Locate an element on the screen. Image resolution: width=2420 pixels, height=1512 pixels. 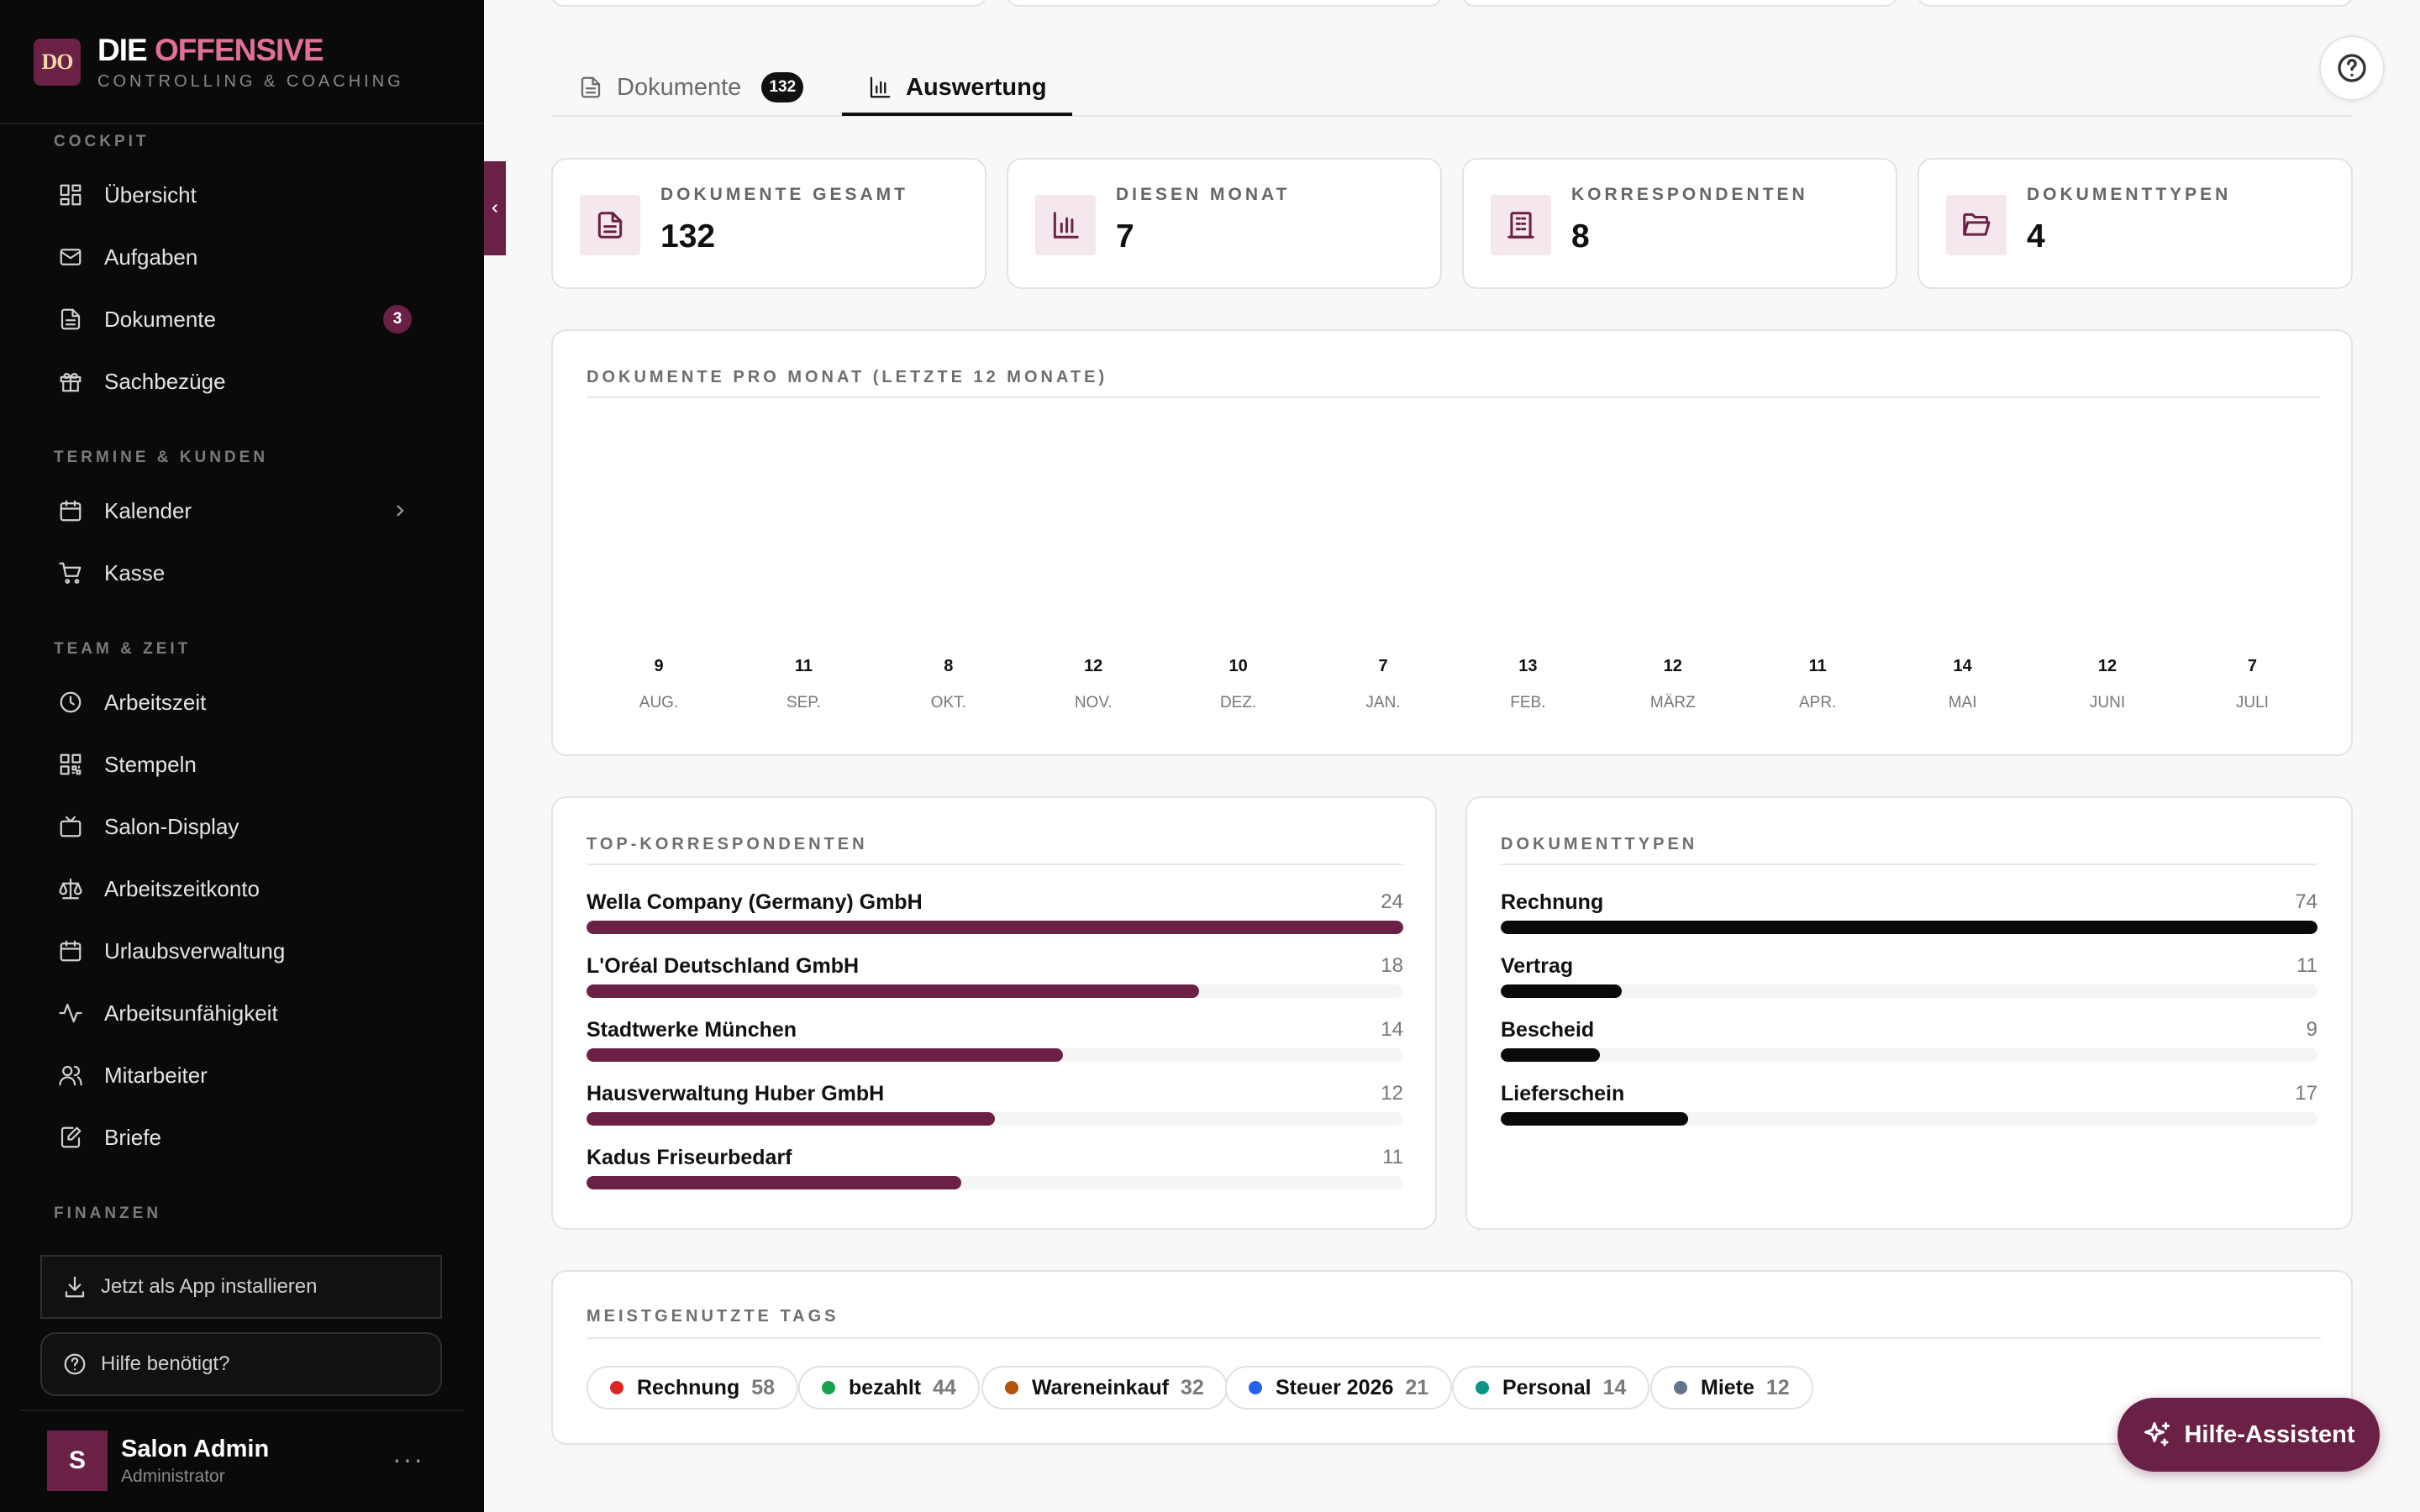
calendar-icon is located at coordinates (70, 950).